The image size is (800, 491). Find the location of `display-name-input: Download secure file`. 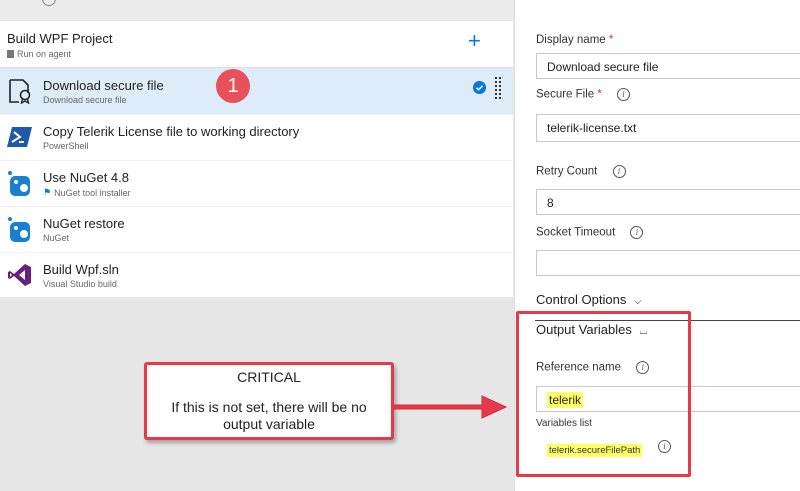

display-name-input: Download secure file is located at coordinates (668, 66).